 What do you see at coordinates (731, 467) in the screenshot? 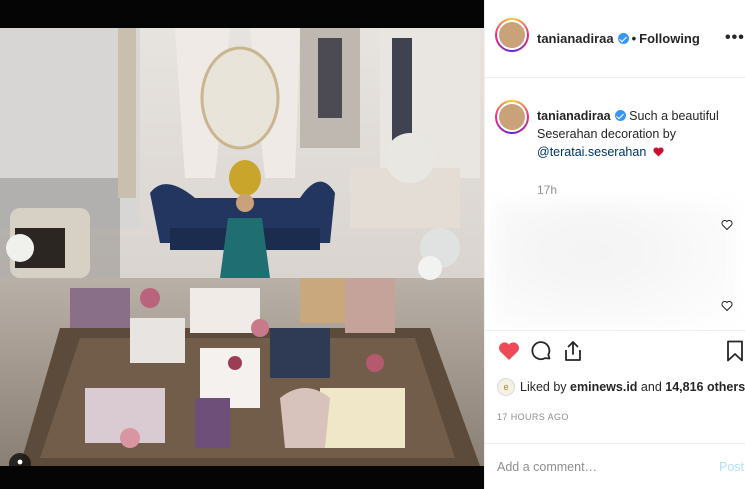
I see `post-comment-button: Post` at bounding box center [731, 467].